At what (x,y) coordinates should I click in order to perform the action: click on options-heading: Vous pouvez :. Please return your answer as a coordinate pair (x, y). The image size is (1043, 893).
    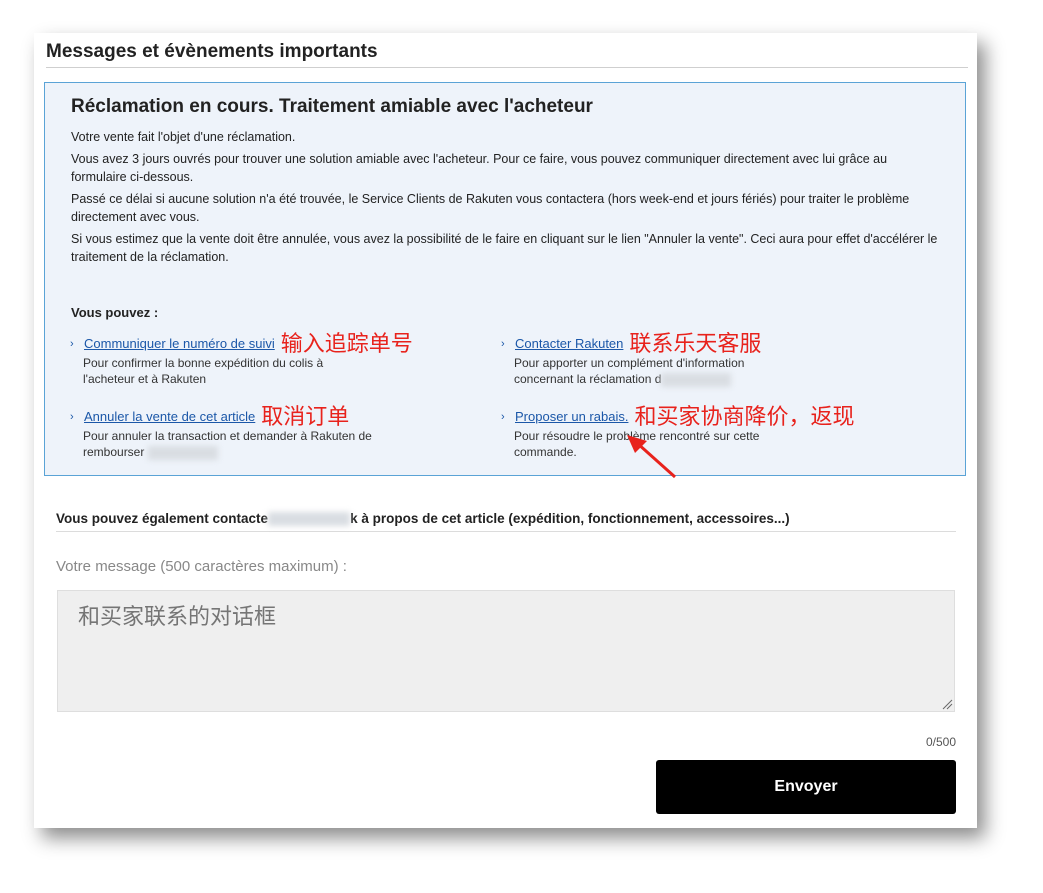
    Looking at the image, I should click on (115, 312).